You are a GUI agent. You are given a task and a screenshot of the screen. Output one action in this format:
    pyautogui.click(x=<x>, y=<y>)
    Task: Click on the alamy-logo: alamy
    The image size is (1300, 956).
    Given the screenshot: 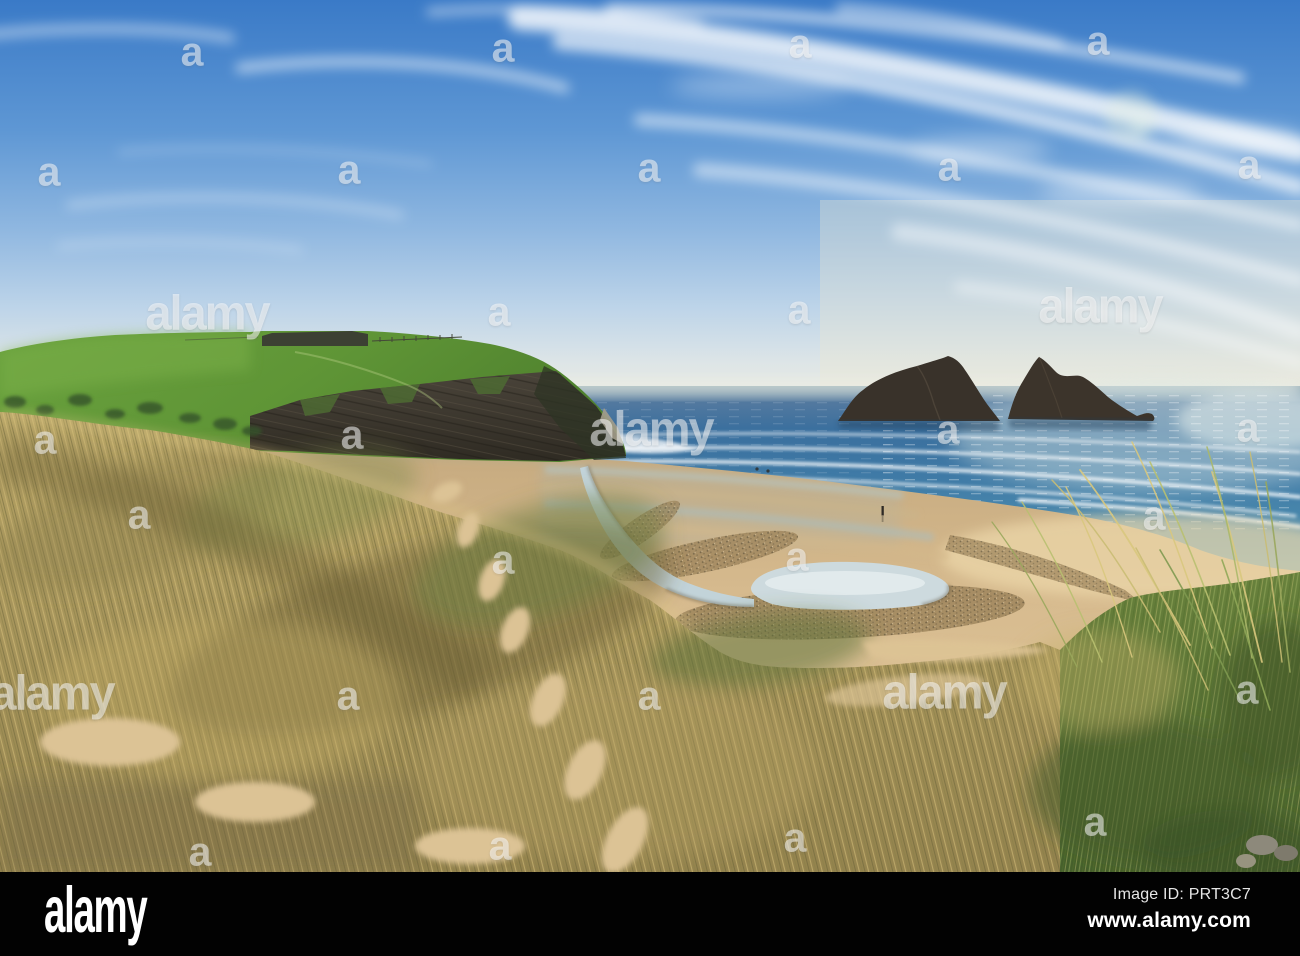 What is the action you would take?
    pyautogui.click(x=96, y=910)
    